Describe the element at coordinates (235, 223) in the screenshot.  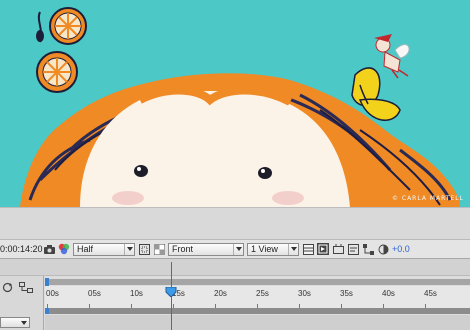
I see `viewer-pasteboard` at that location.